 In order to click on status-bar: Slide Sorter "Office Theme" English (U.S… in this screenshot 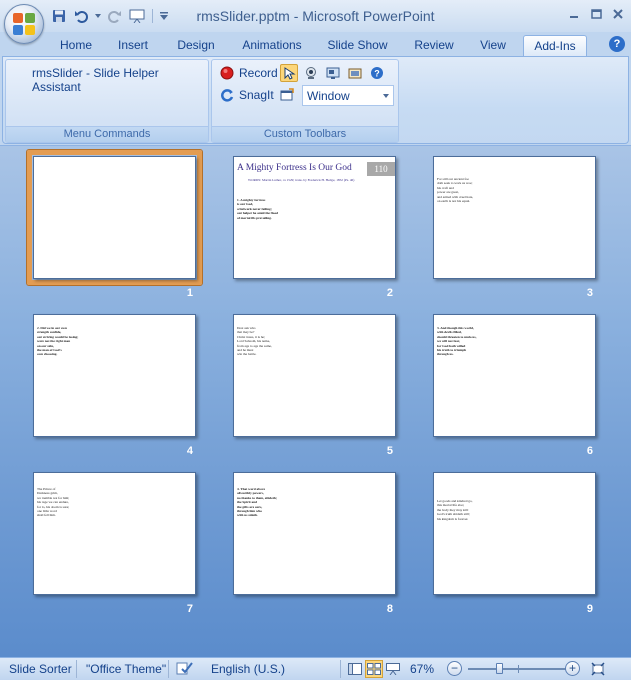, I will do `click(315, 668)`.